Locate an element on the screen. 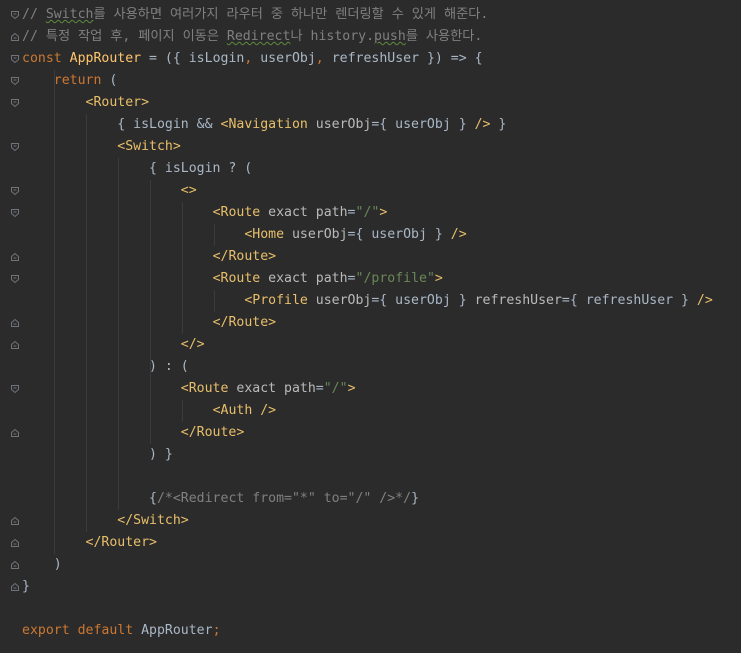 This screenshot has height=653, width=741. code-token: { isLogin ? ( is located at coordinates (137, 168).